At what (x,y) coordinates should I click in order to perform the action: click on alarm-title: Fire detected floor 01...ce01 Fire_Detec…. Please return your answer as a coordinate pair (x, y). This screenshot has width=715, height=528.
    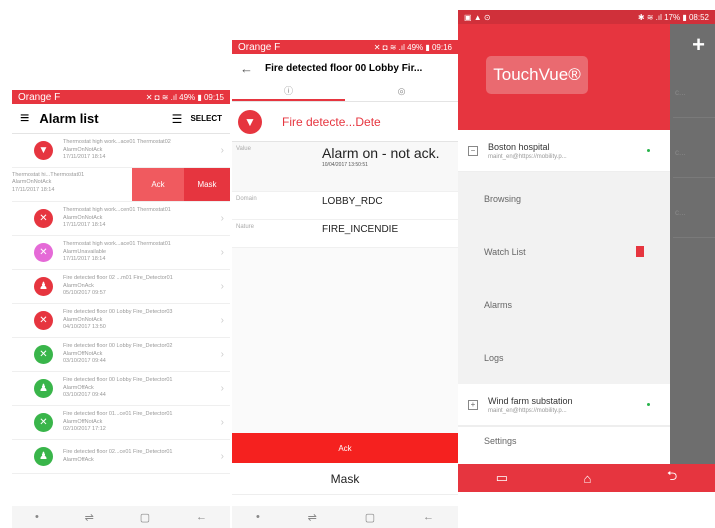
    Looking at the image, I should click on (118, 414).